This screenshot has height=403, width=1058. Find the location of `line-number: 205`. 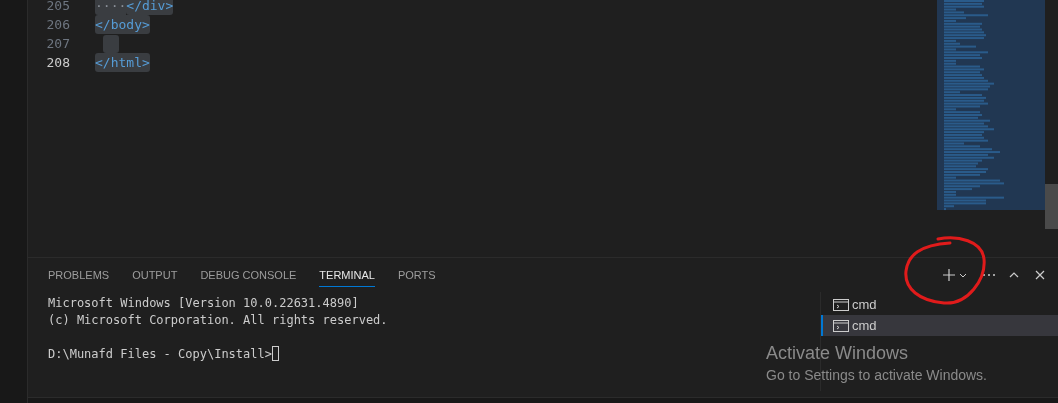

line-number: 205 is located at coordinates (57, 7).